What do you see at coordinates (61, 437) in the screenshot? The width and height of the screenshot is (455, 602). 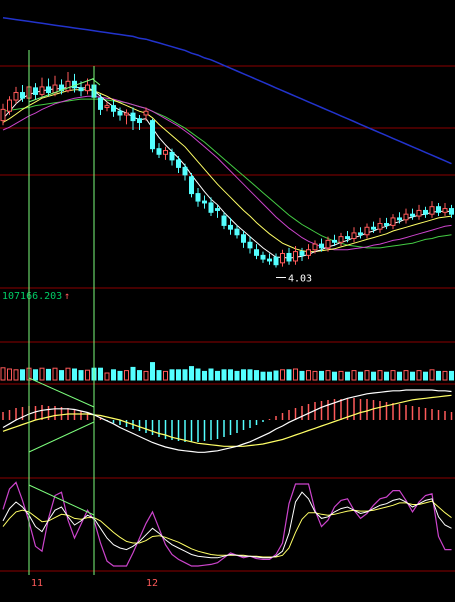 I see `macd-trend-line` at bounding box center [61, 437].